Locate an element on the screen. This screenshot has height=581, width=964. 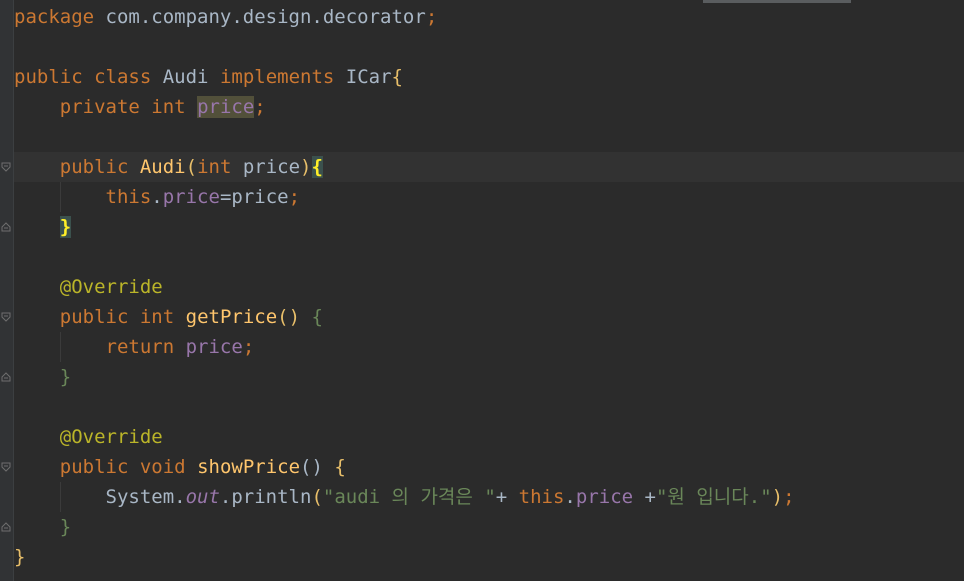
code-token: void is located at coordinates (162, 467).